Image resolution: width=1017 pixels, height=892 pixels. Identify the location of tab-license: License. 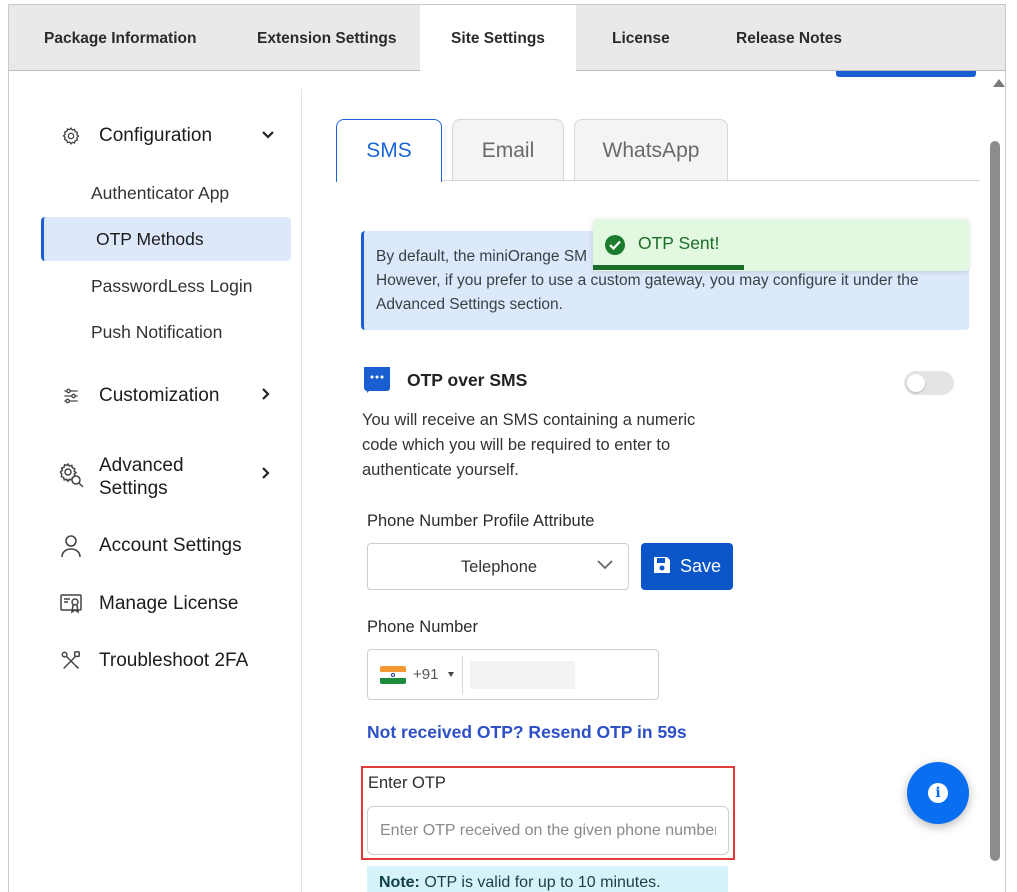
(641, 38).